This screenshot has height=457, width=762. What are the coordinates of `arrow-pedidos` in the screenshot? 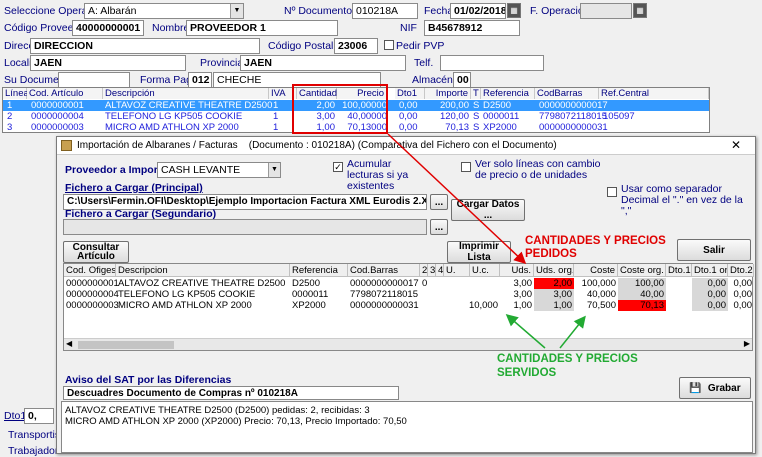 It's located at (457, 199).